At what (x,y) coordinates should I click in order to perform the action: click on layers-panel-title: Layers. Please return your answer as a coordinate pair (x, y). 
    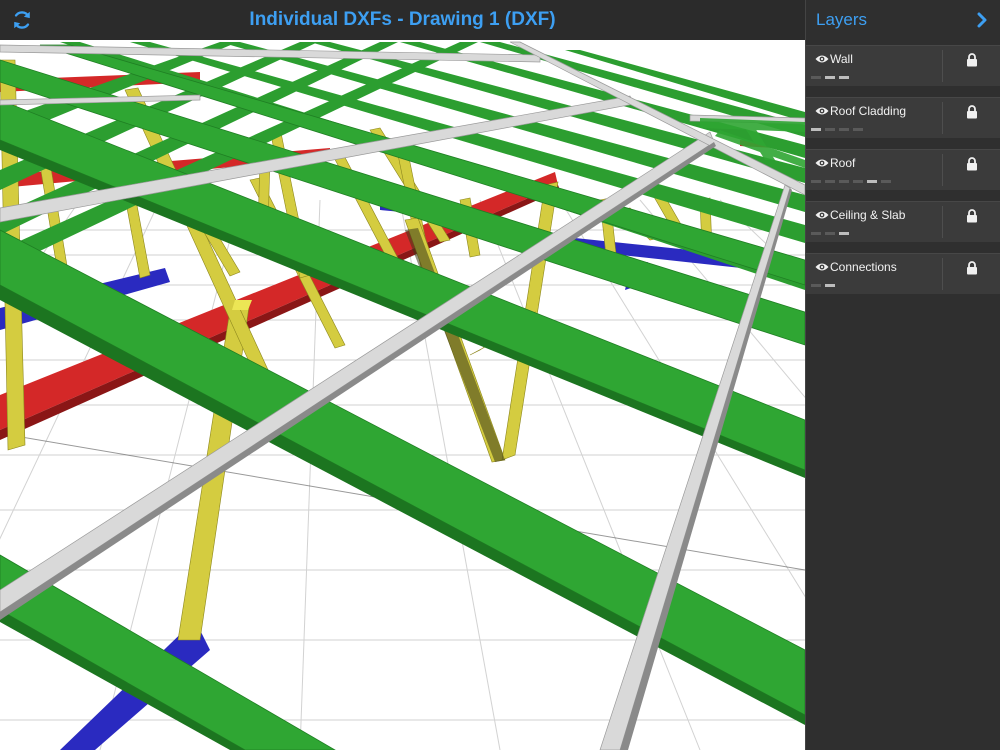
    Looking at the image, I should click on (842, 19).